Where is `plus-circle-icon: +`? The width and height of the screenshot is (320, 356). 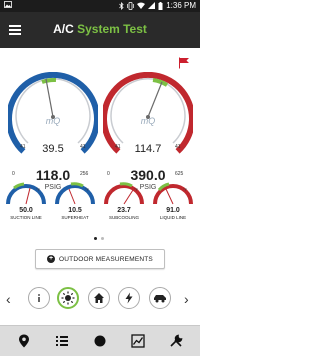
plus-circle-icon: + is located at coordinates (51, 259).